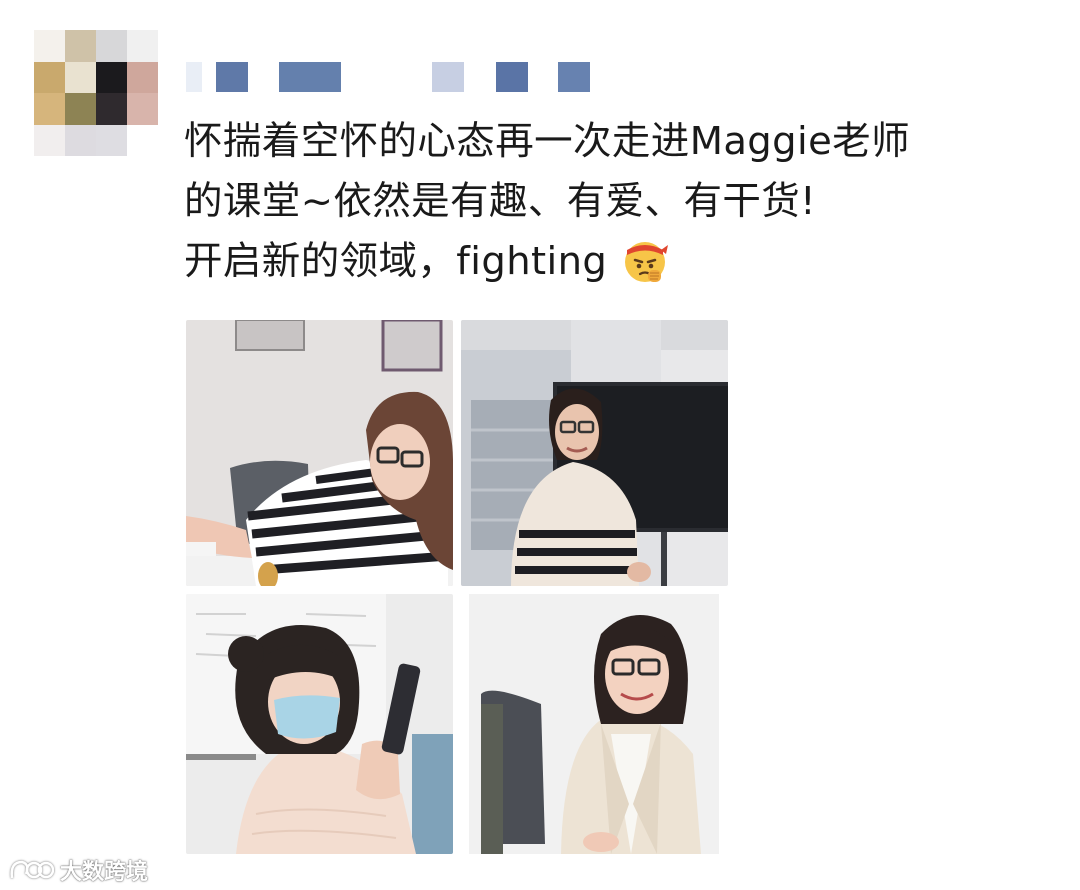 The height and width of the screenshot is (890, 1080). Describe the element at coordinates (500, 201) in the screenshot. I see `post-line-2: 的课堂~依然是有趣、有爱、有干货!` at that location.